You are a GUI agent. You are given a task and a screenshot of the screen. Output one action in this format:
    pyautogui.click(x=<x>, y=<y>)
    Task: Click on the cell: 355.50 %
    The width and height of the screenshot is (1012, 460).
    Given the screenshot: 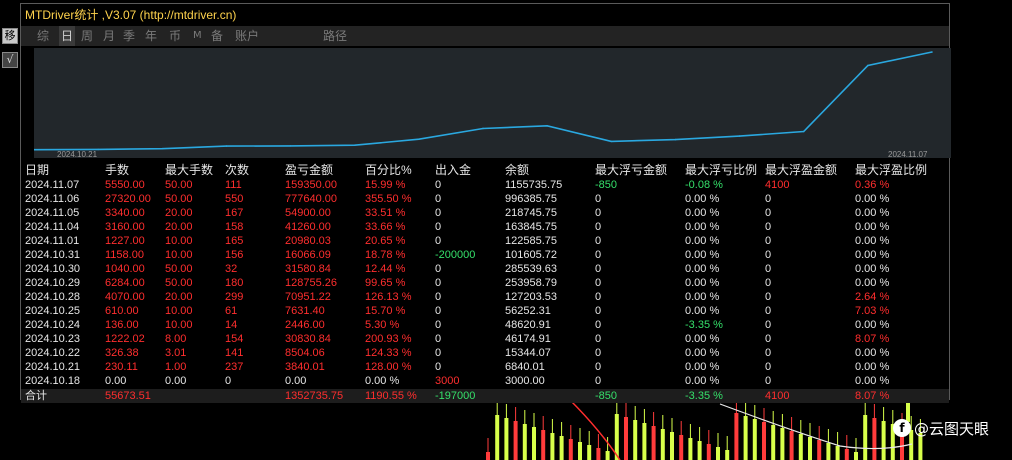 What is the action you would take?
    pyautogui.click(x=388, y=199)
    